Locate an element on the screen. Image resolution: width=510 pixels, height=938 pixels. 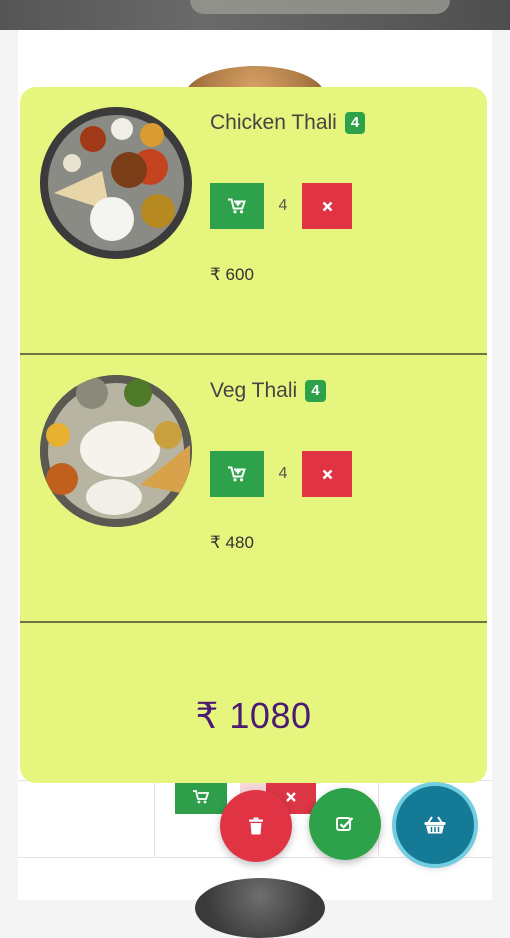
item-price: ₹ 600 is located at coordinates (232, 274).